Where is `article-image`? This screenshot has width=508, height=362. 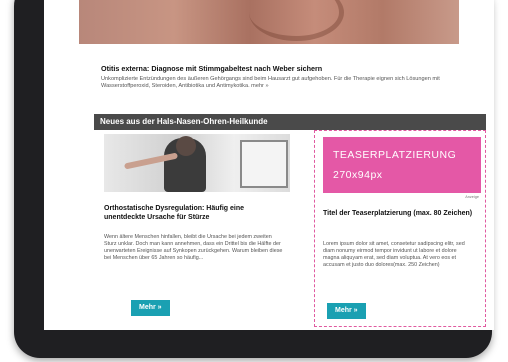
article-image is located at coordinates (197, 163).